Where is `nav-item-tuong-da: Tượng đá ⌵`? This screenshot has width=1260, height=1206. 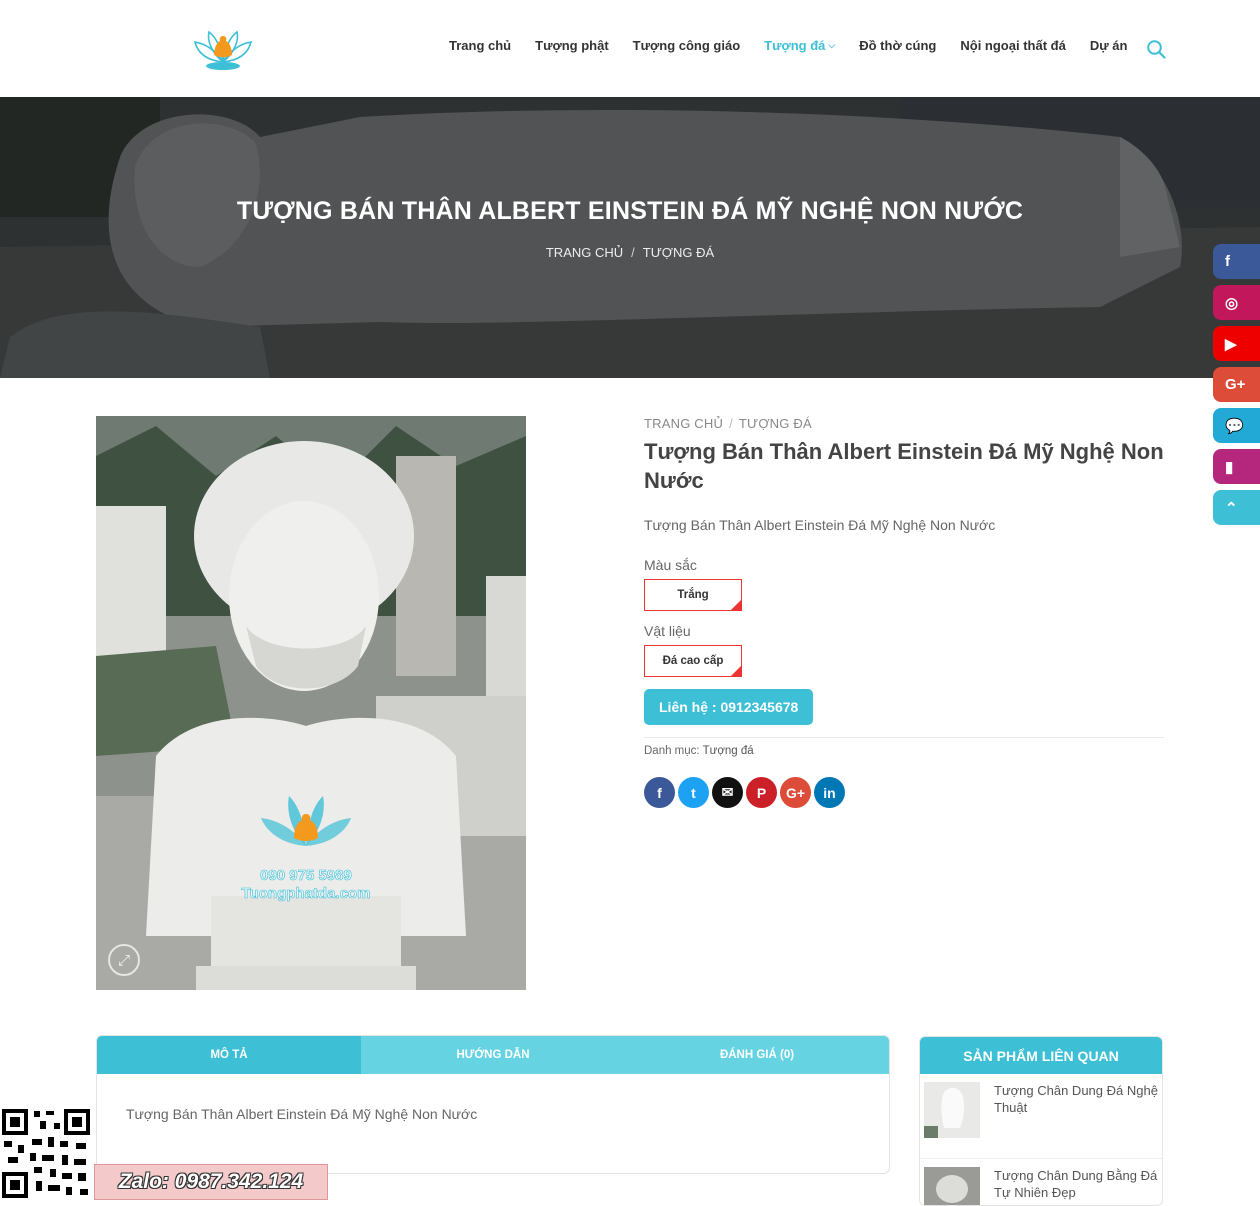 nav-item-tuong-da: Tượng đá ⌵ is located at coordinates (799, 45).